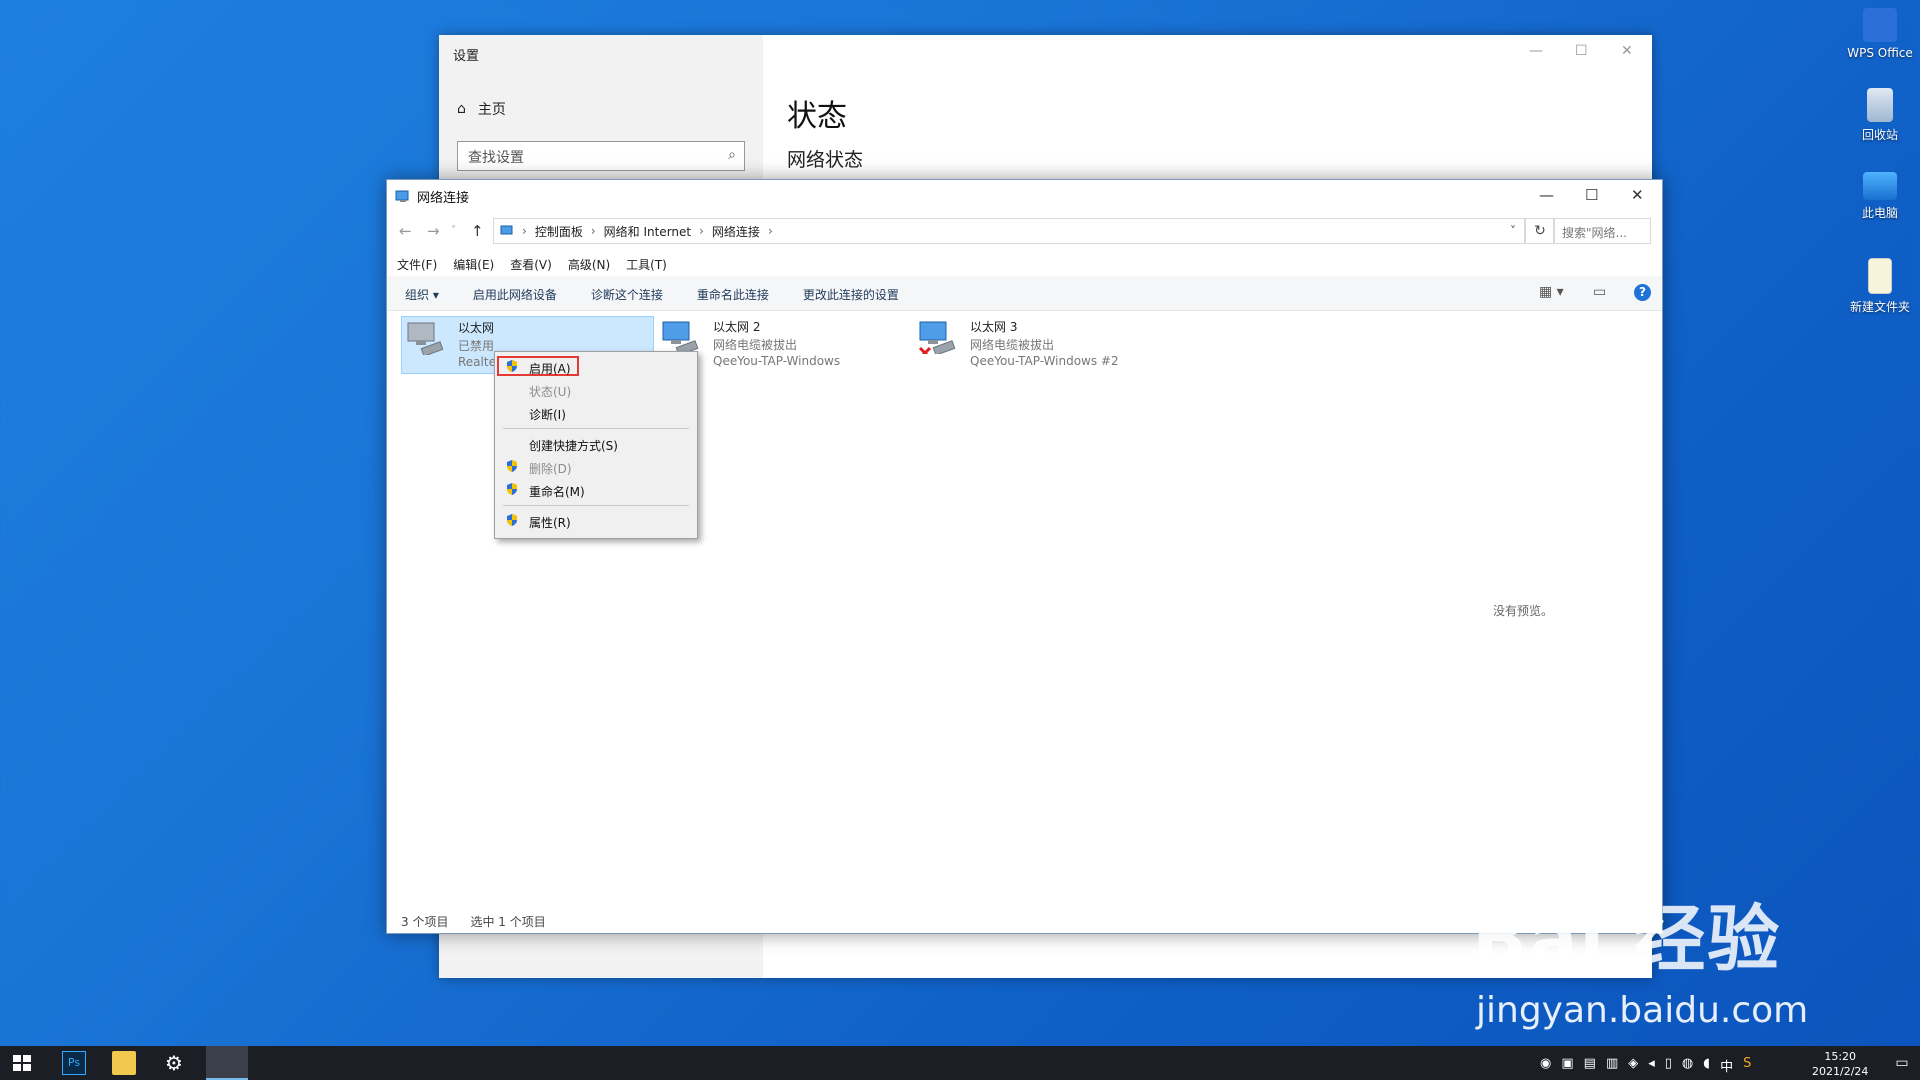  I want to click on connection-status: 已禁用, so click(476, 346).